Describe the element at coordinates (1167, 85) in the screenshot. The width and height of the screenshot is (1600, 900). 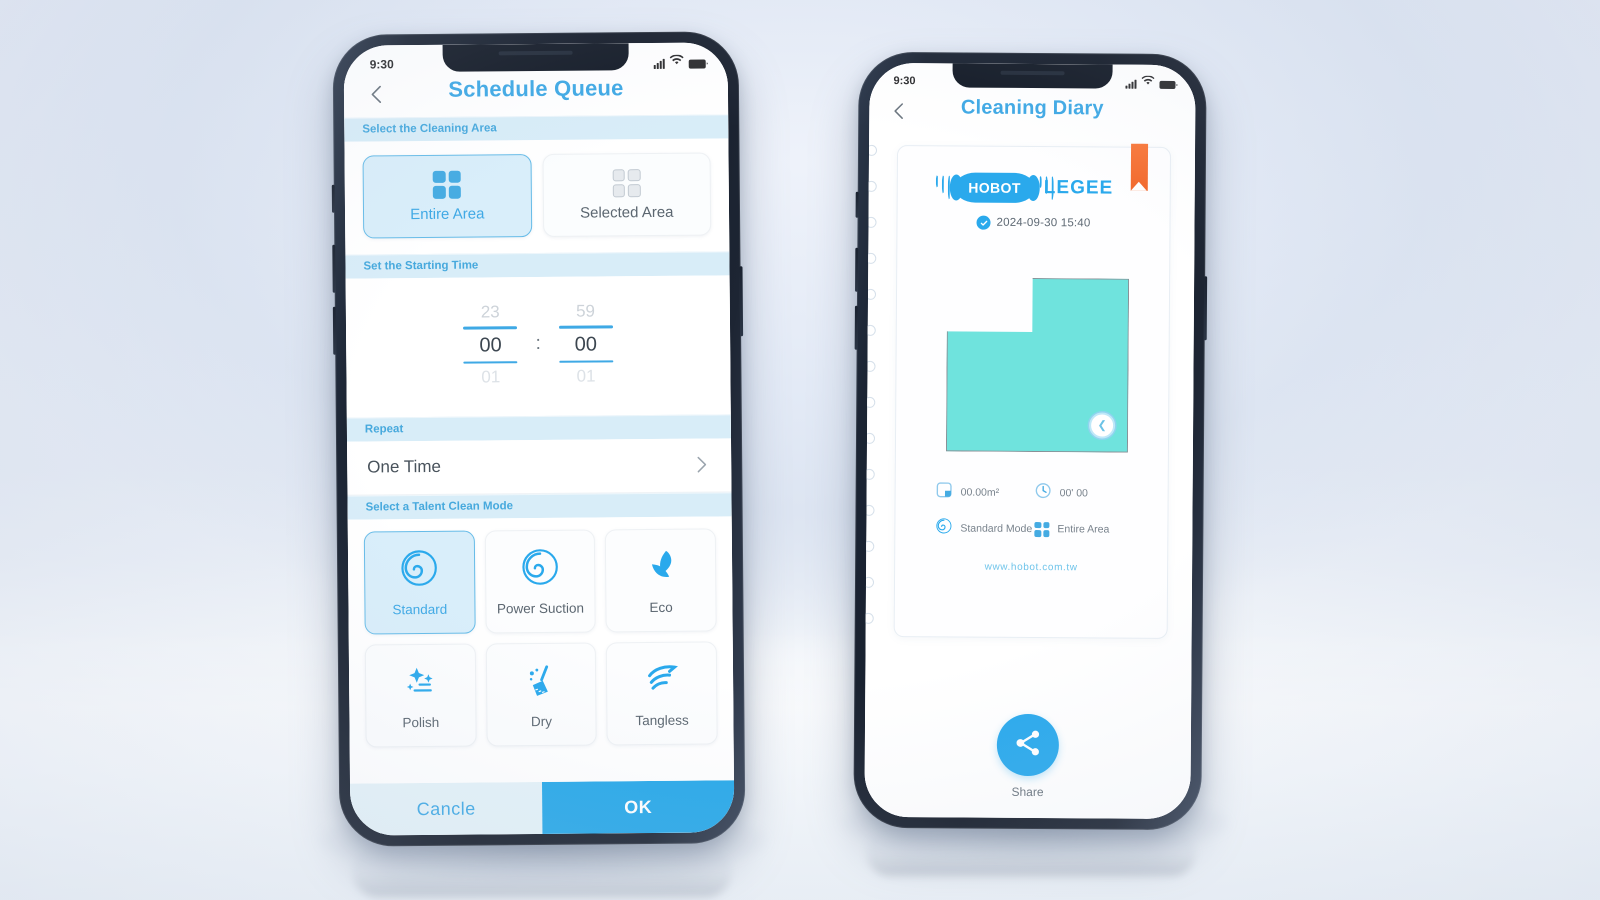
I see `battery-icon` at that location.